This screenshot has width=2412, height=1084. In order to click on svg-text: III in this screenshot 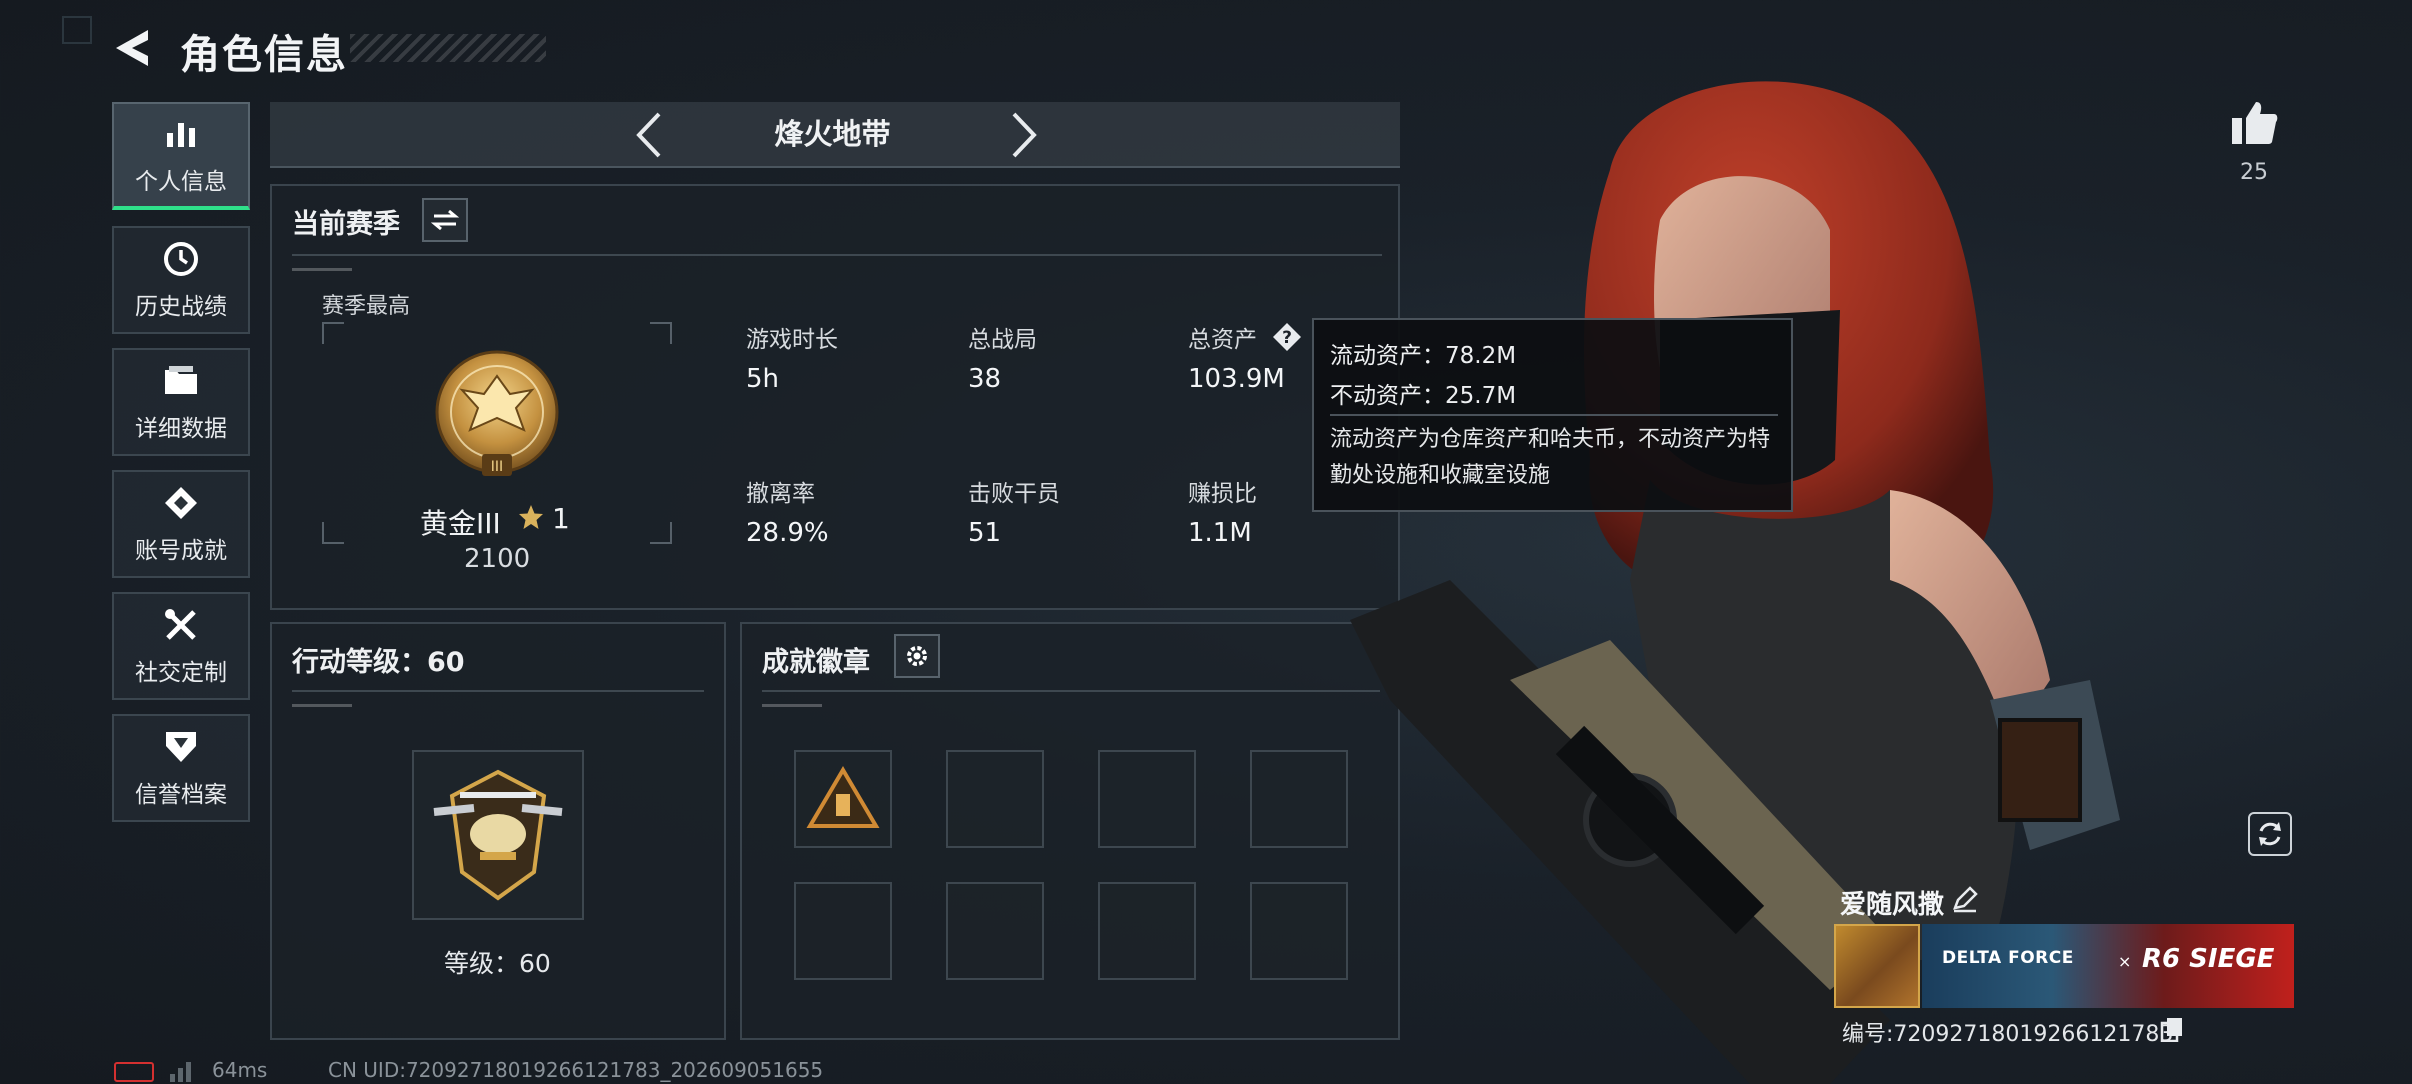, I will do `click(497, 467)`.